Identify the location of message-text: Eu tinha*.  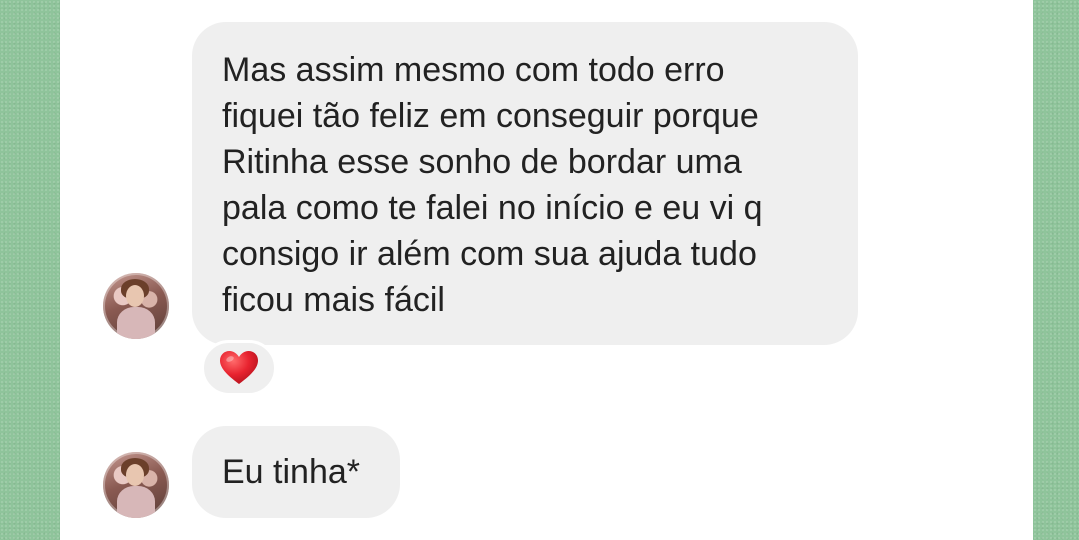
(291, 472).